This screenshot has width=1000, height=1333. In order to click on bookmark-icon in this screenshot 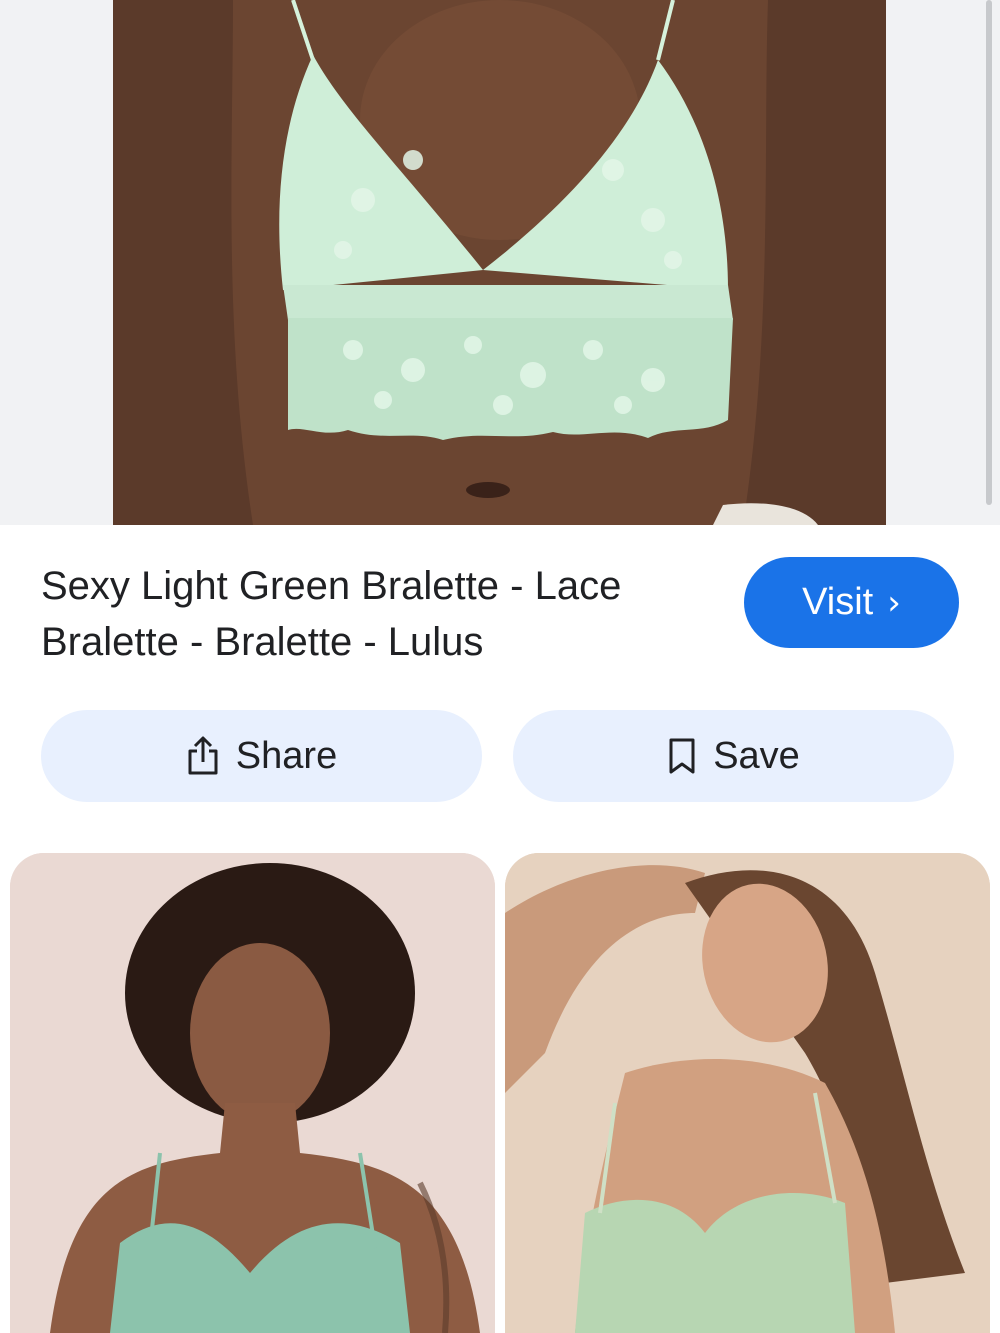, I will do `click(682, 756)`.